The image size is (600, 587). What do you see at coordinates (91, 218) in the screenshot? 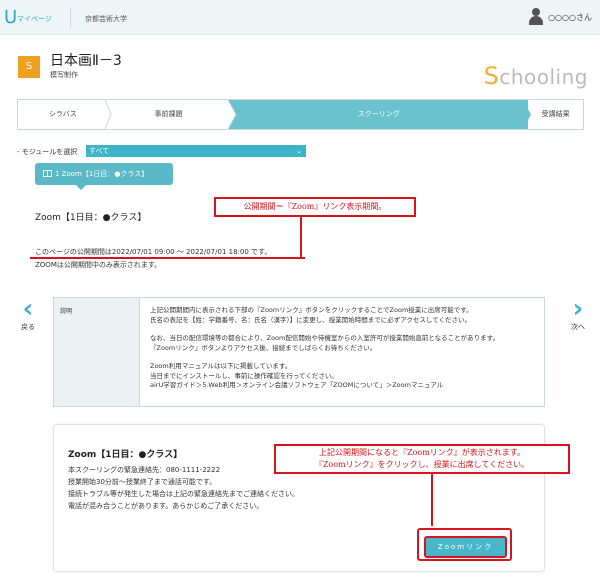
I see `section-title: Zoom【1日目：●クラス】` at bounding box center [91, 218].